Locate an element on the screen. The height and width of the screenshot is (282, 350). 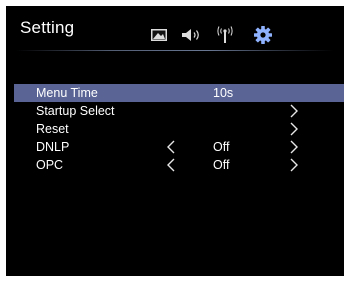
gear-icon is located at coordinates (263, 35).